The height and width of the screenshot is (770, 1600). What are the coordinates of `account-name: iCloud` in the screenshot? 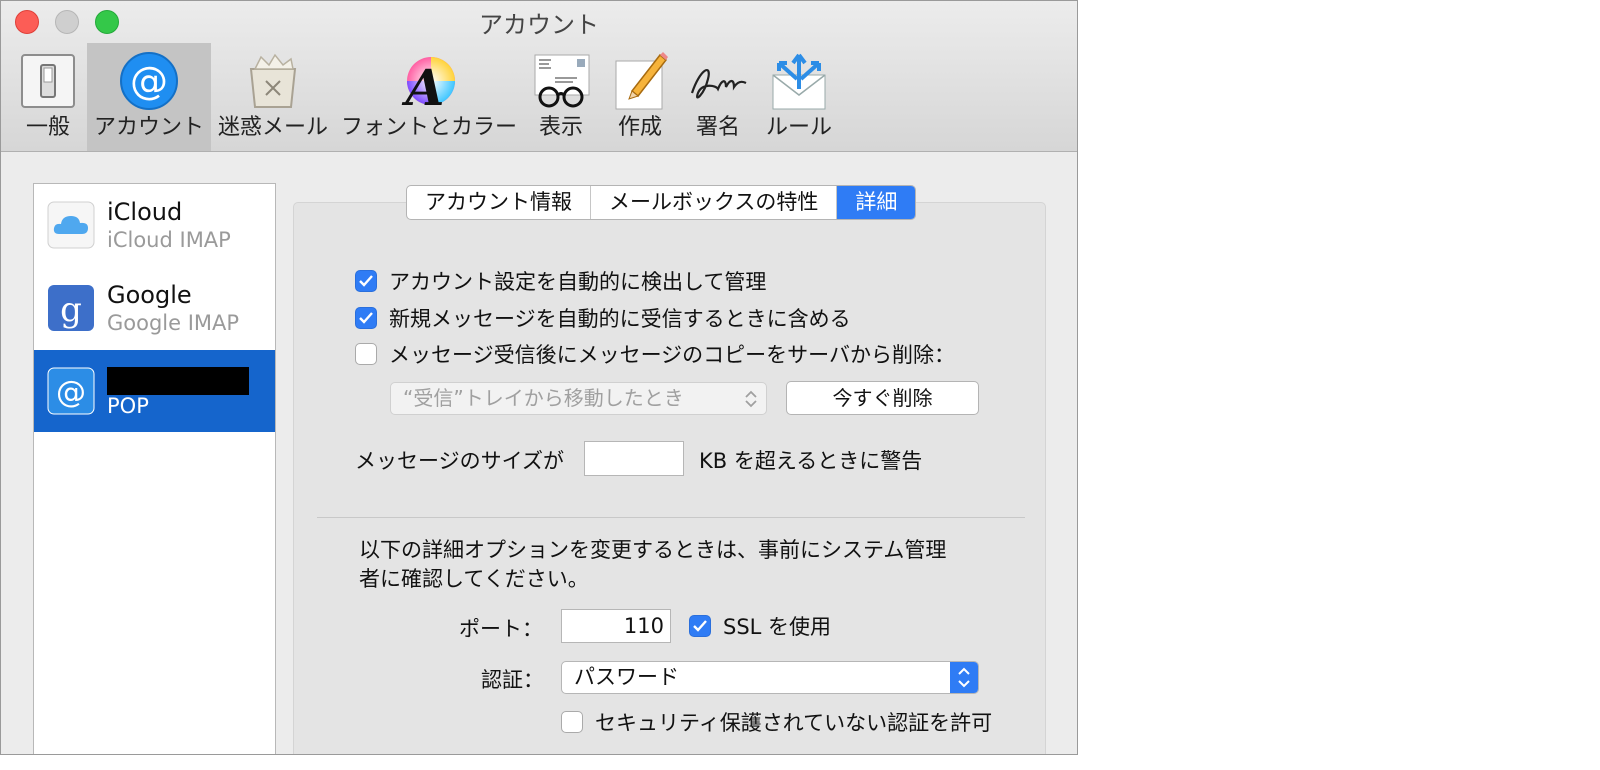 It's located at (145, 212).